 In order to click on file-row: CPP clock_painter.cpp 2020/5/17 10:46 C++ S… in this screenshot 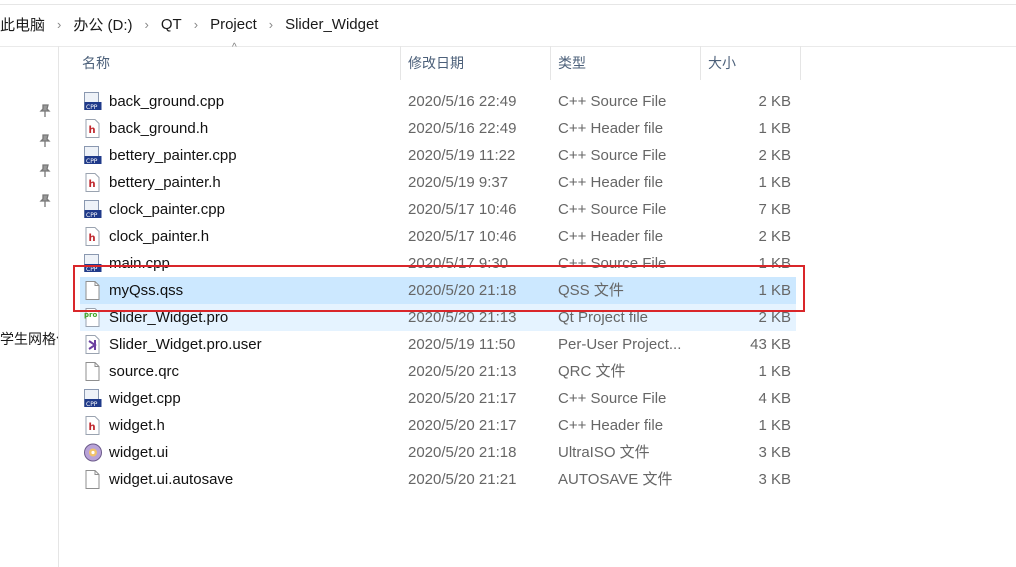, I will do `click(438, 209)`.